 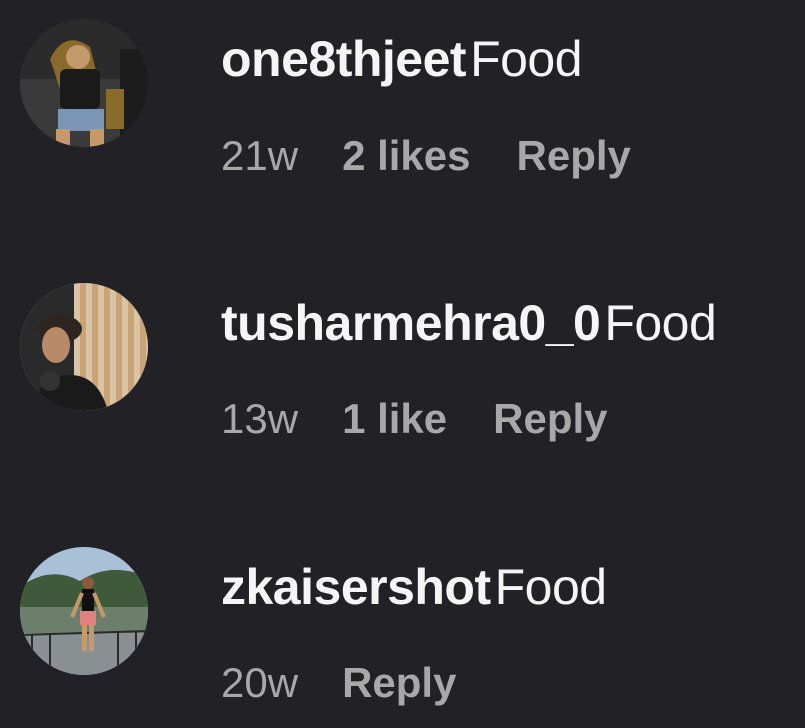 What do you see at coordinates (260, 418) in the screenshot?
I see `comment-timestamp: 13w` at bounding box center [260, 418].